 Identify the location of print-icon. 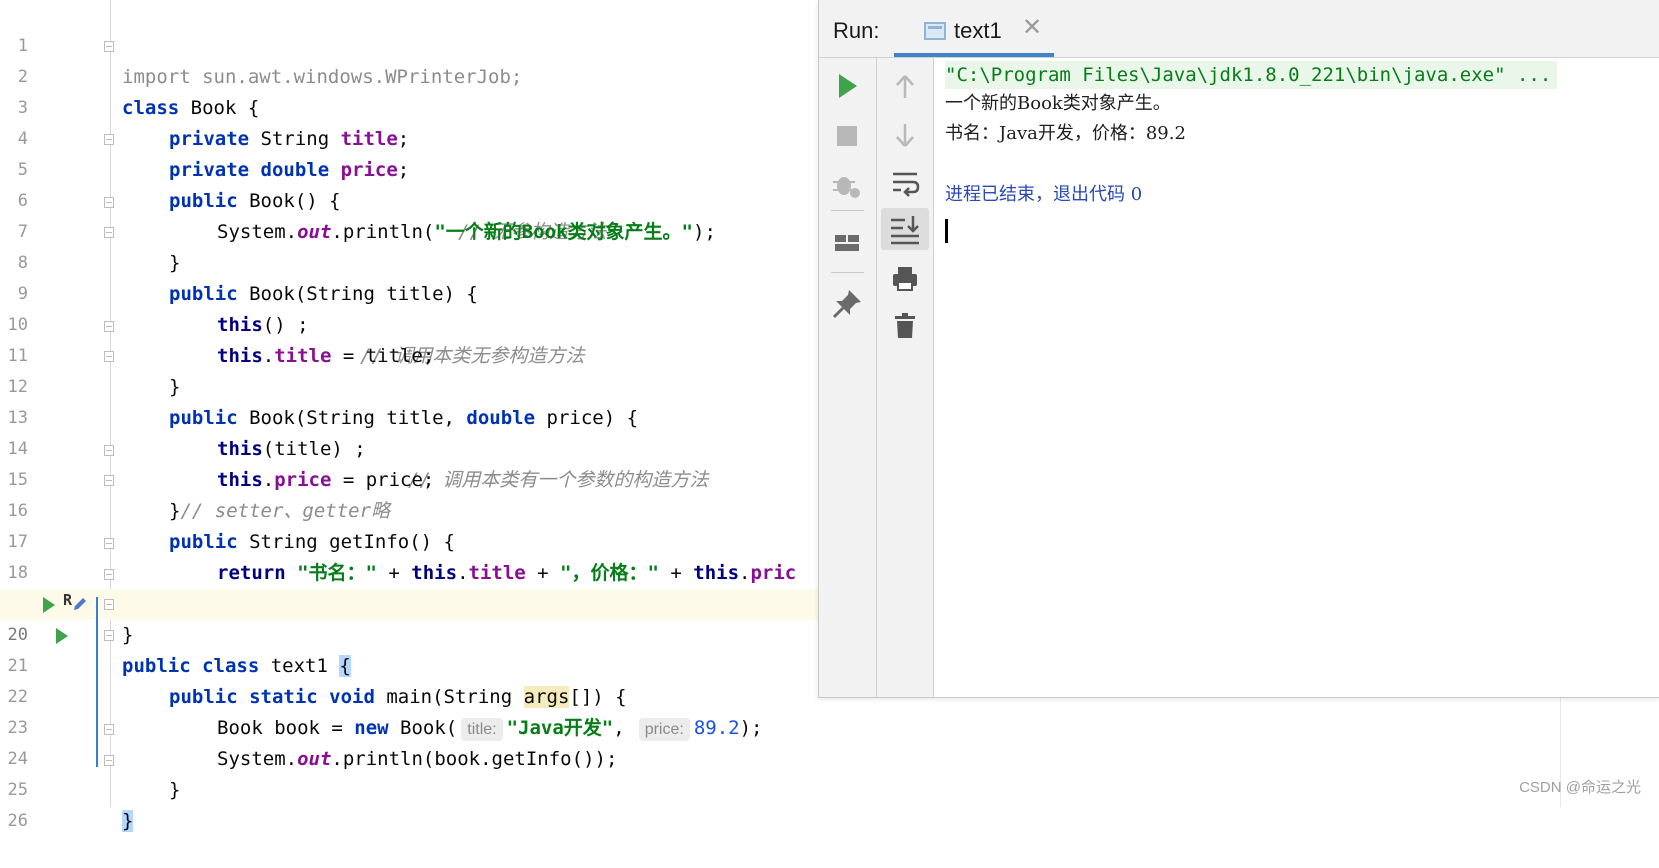
(905, 278).